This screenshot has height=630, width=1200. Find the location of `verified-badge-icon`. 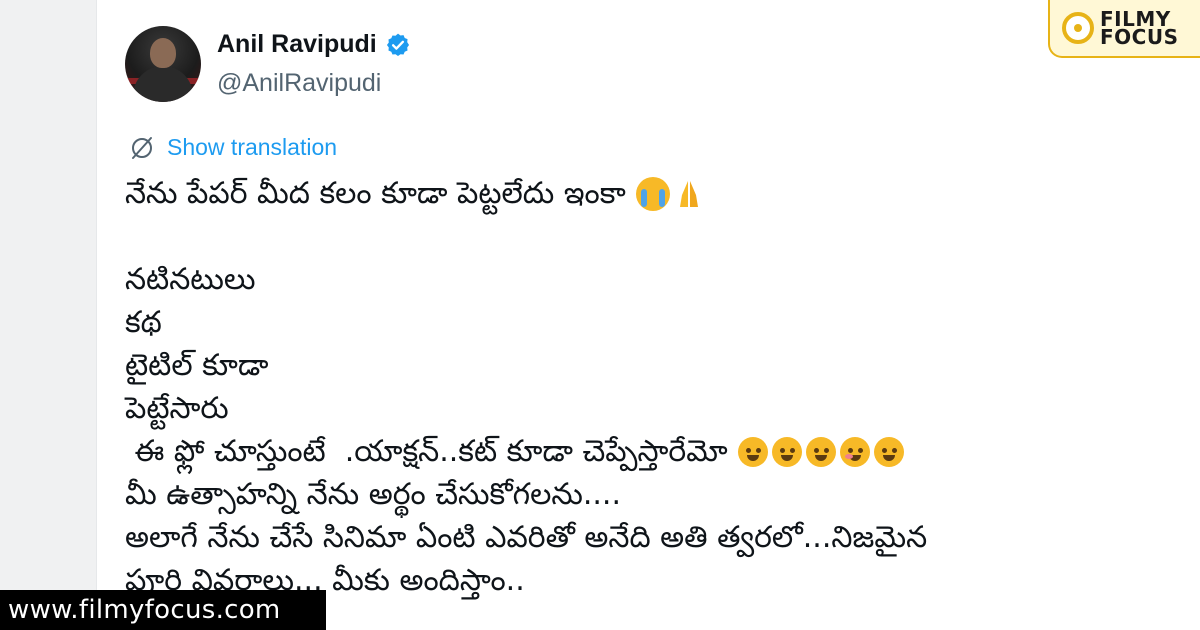

verified-badge-icon is located at coordinates (398, 45).